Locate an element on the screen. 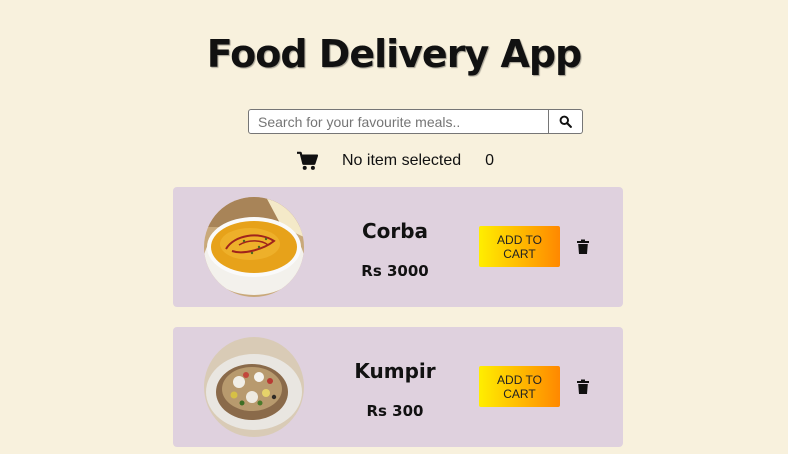  search-button is located at coordinates (566, 121).